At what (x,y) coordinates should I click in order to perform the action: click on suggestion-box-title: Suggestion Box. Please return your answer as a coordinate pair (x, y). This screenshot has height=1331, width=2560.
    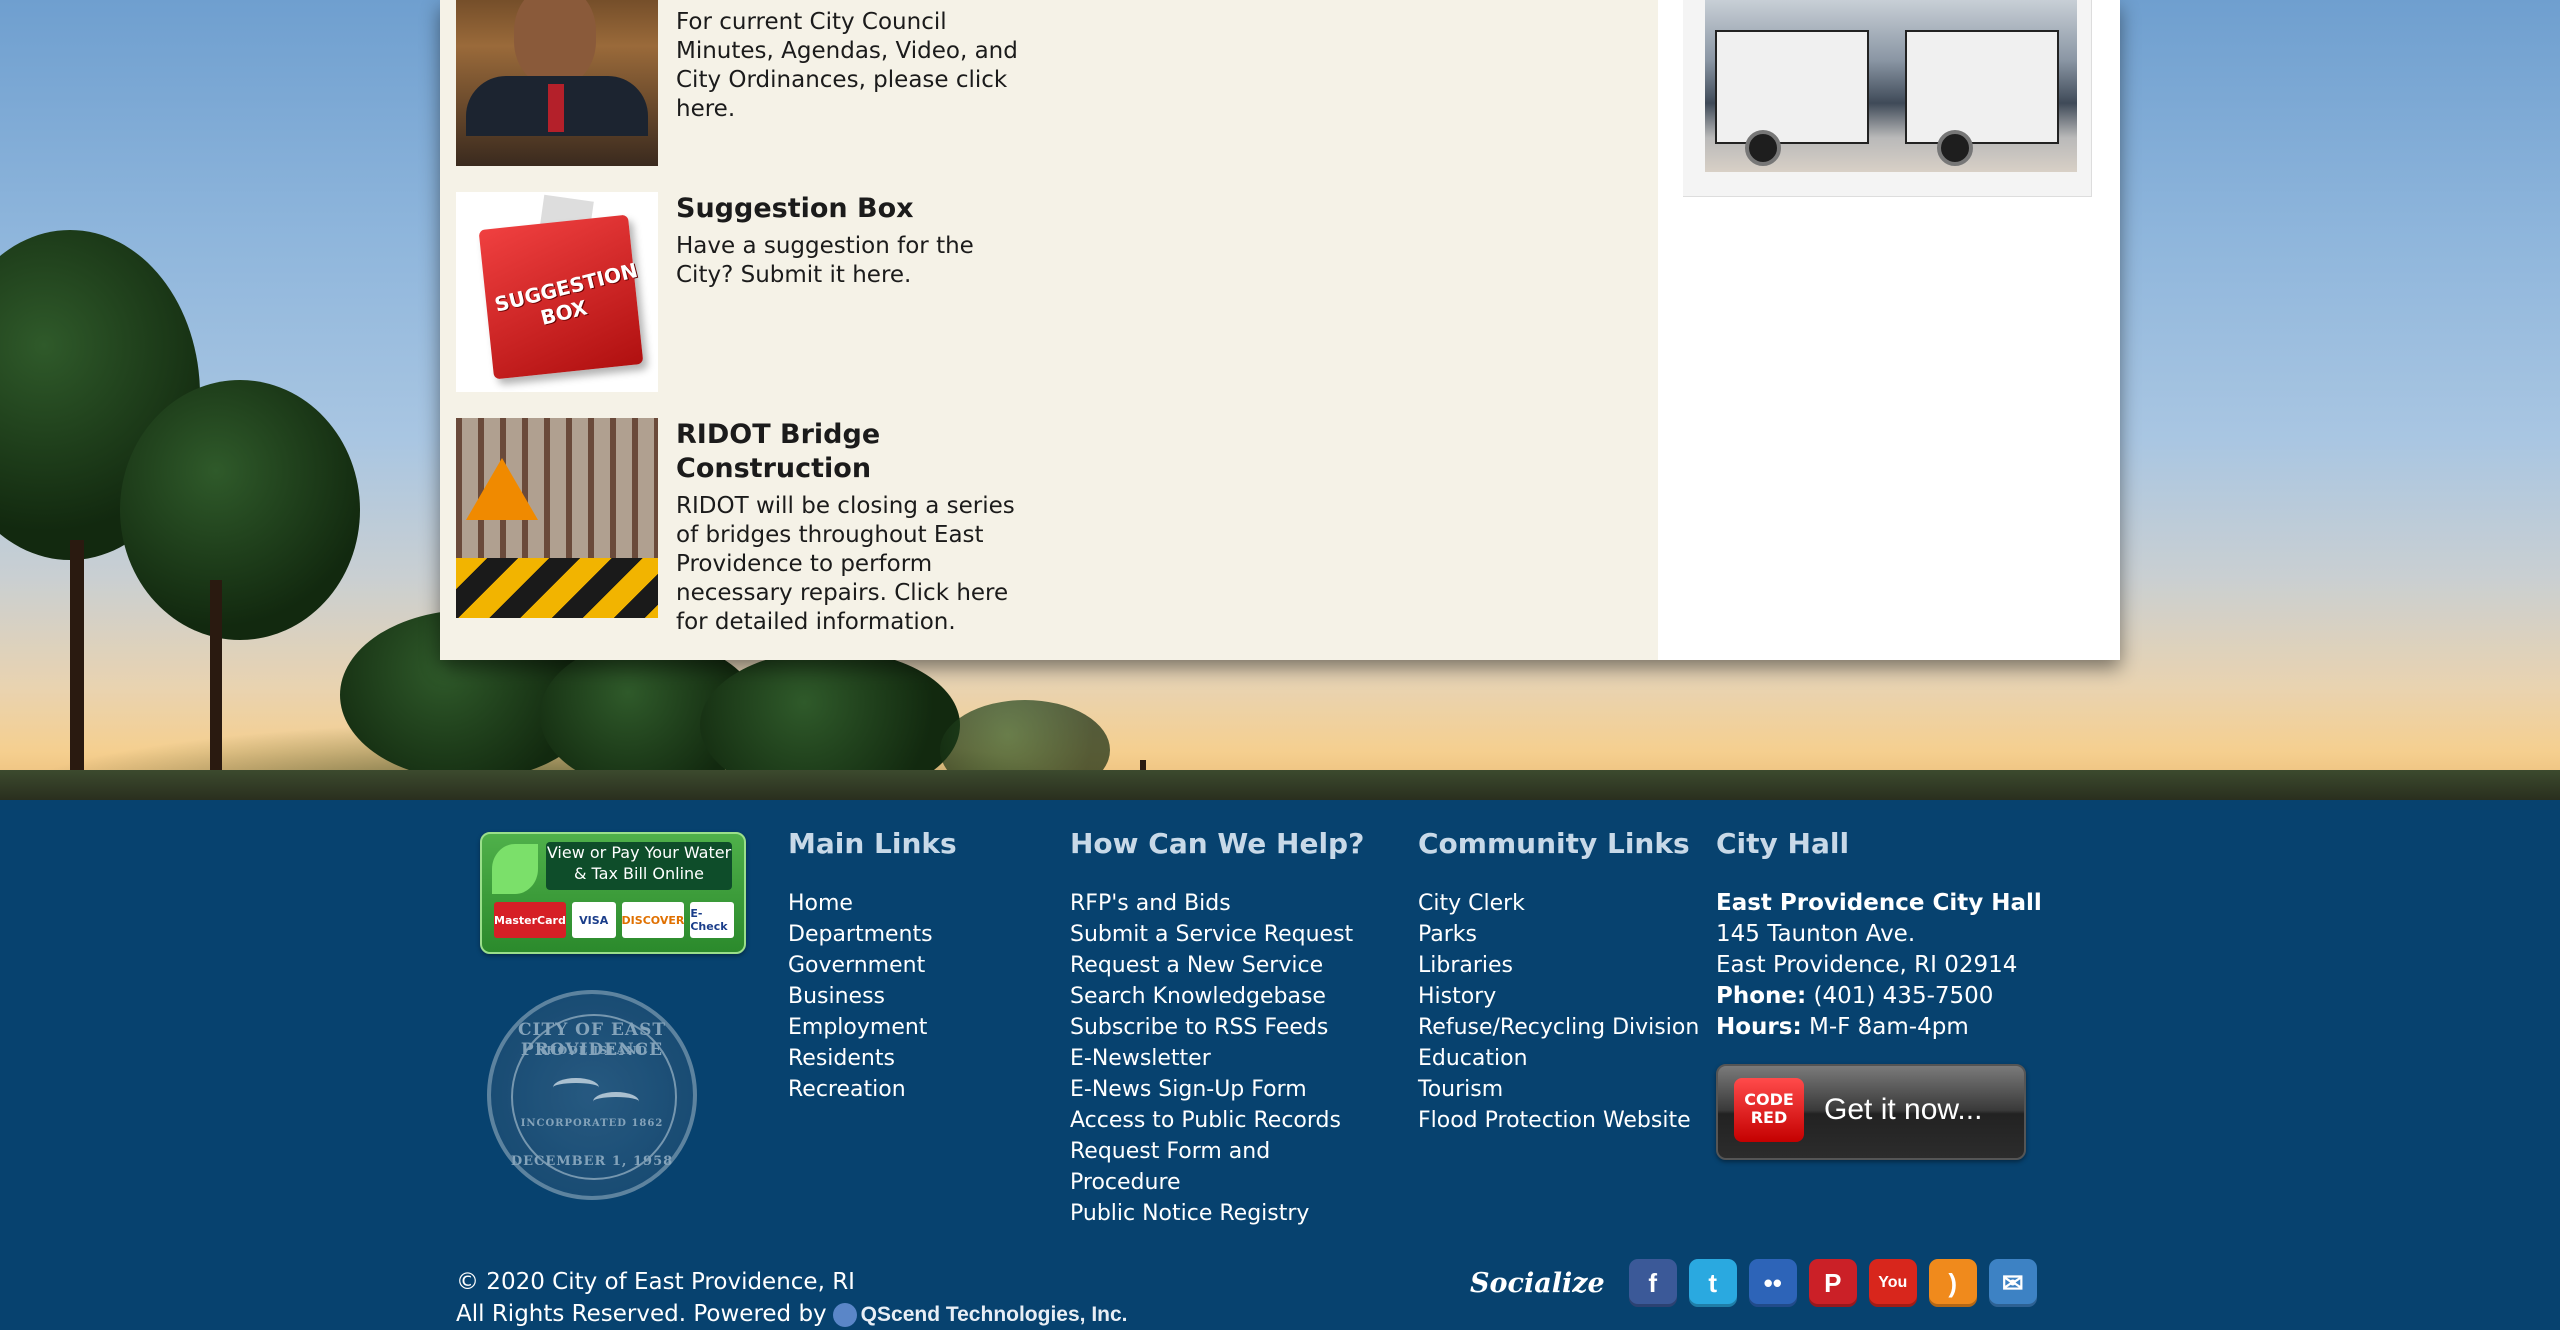
    Looking at the image, I should click on (856, 209).